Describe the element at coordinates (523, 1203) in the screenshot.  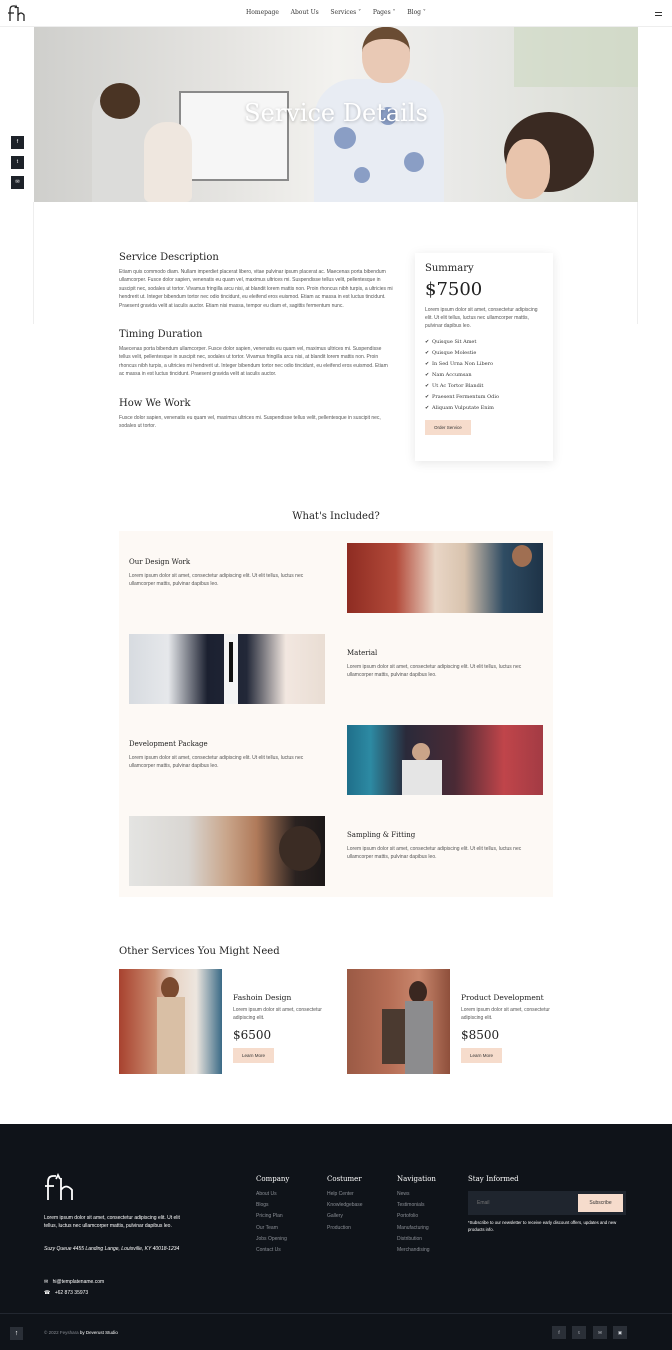
I see `email-input` at that location.